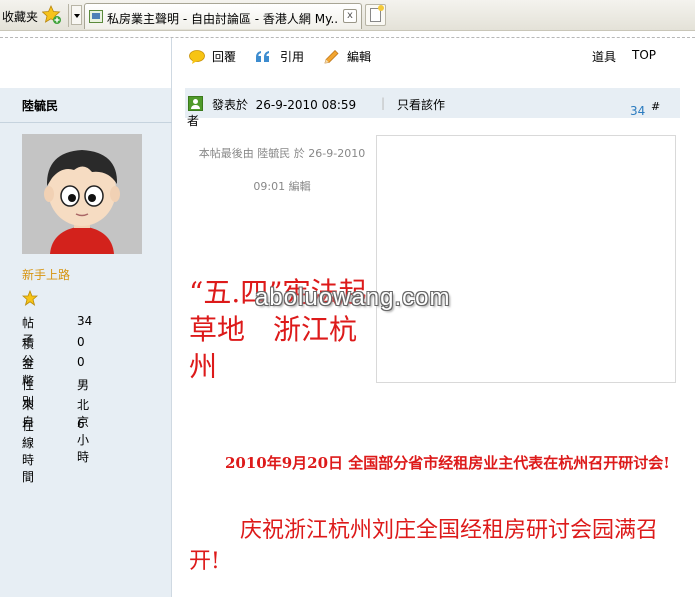 The image size is (695, 597). I want to click on page-icon, so click(96, 16).